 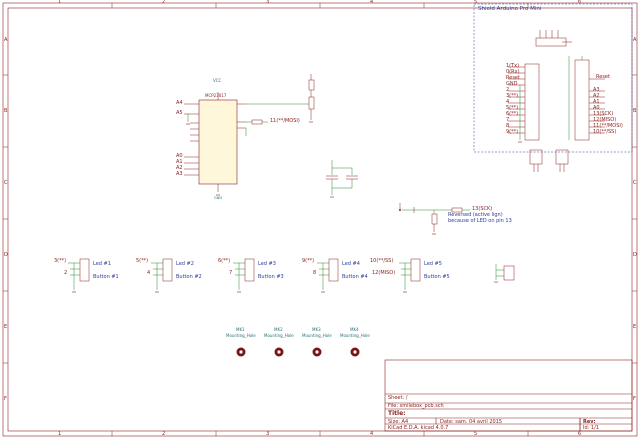 What do you see at coordinates (471, 422) in the screenshot?
I see `tb-date: Date: sam. 04 avril 2015` at bounding box center [471, 422].